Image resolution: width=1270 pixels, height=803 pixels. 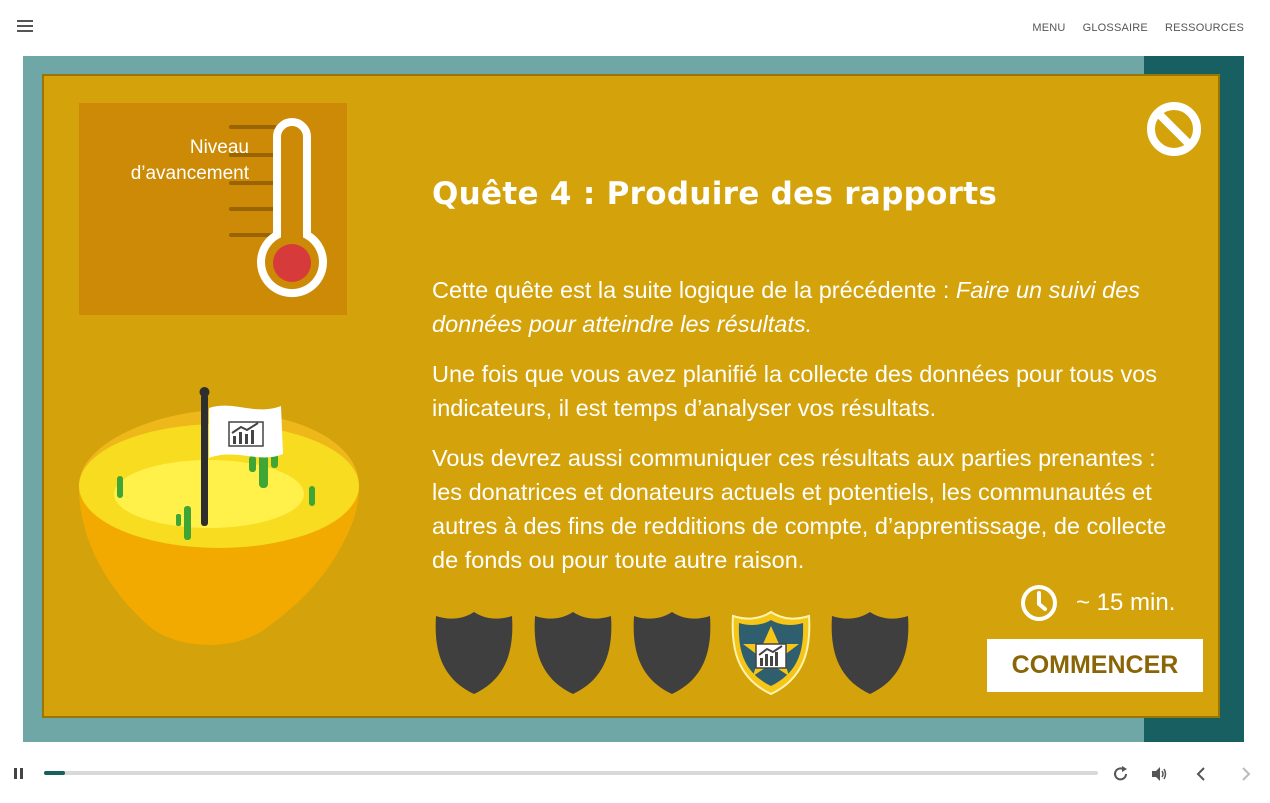 I want to click on nav-menu-link: MENU, so click(x=1048, y=28).